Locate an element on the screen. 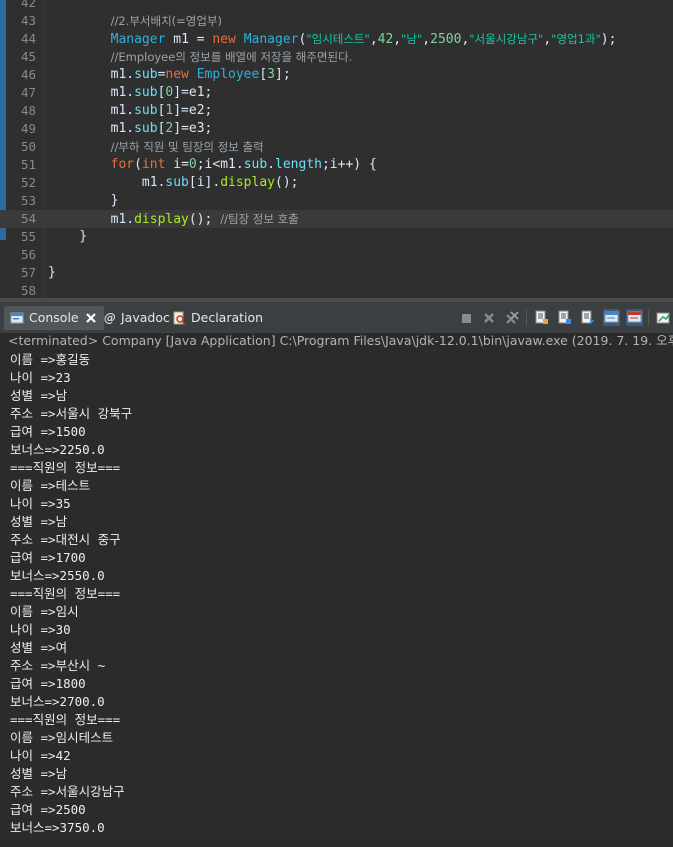 This screenshot has height=847, width=673. console-output-line: 나이 =>42 is located at coordinates (40, 755).